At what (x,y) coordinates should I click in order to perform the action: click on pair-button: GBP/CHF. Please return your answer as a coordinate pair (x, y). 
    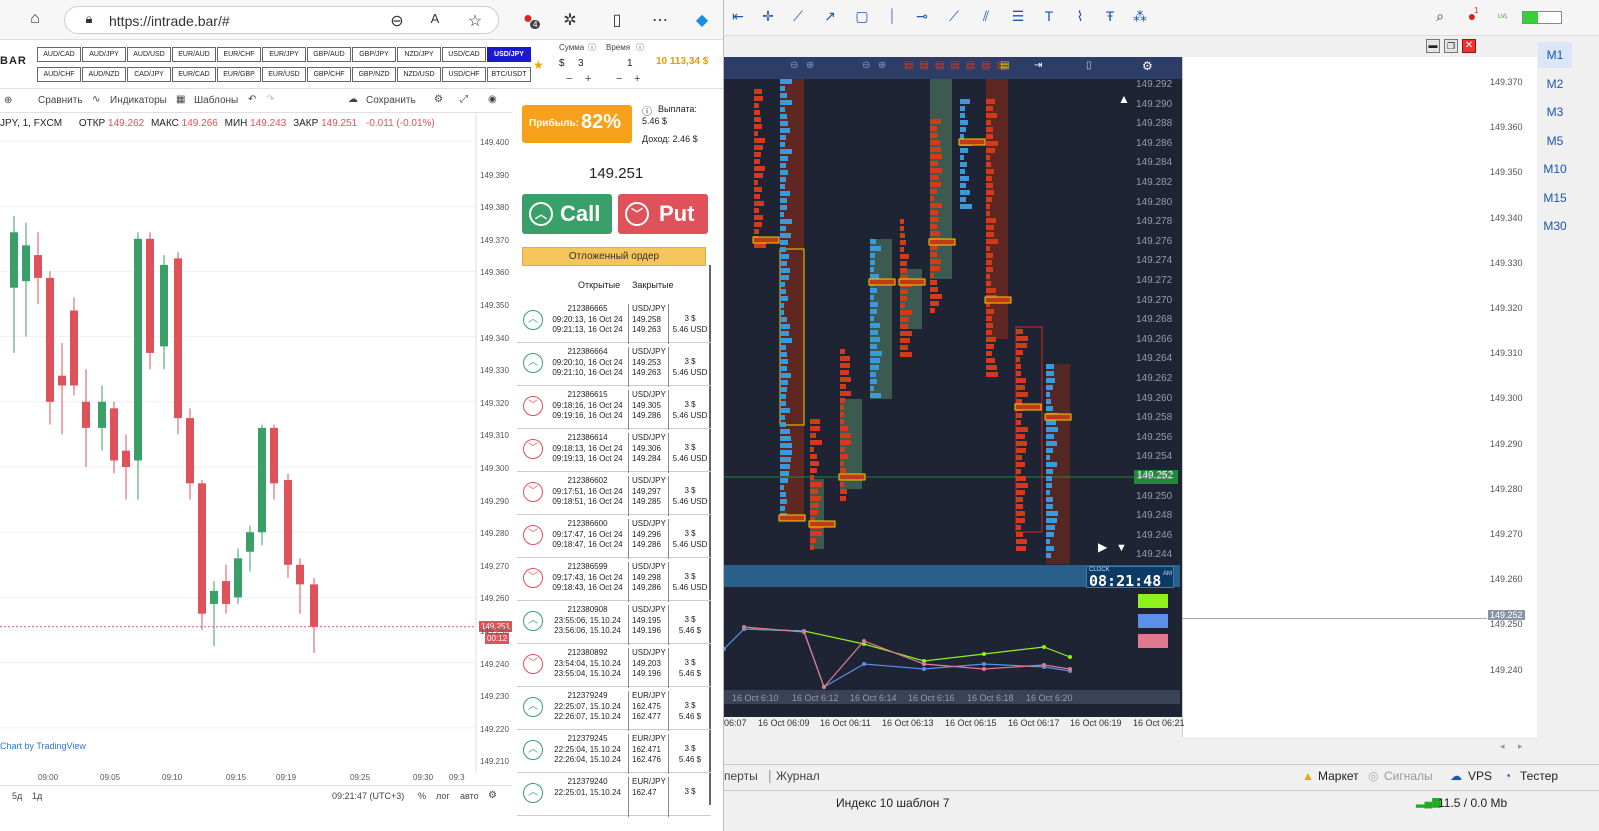
    Looking at the image, I should click on (329, 74).